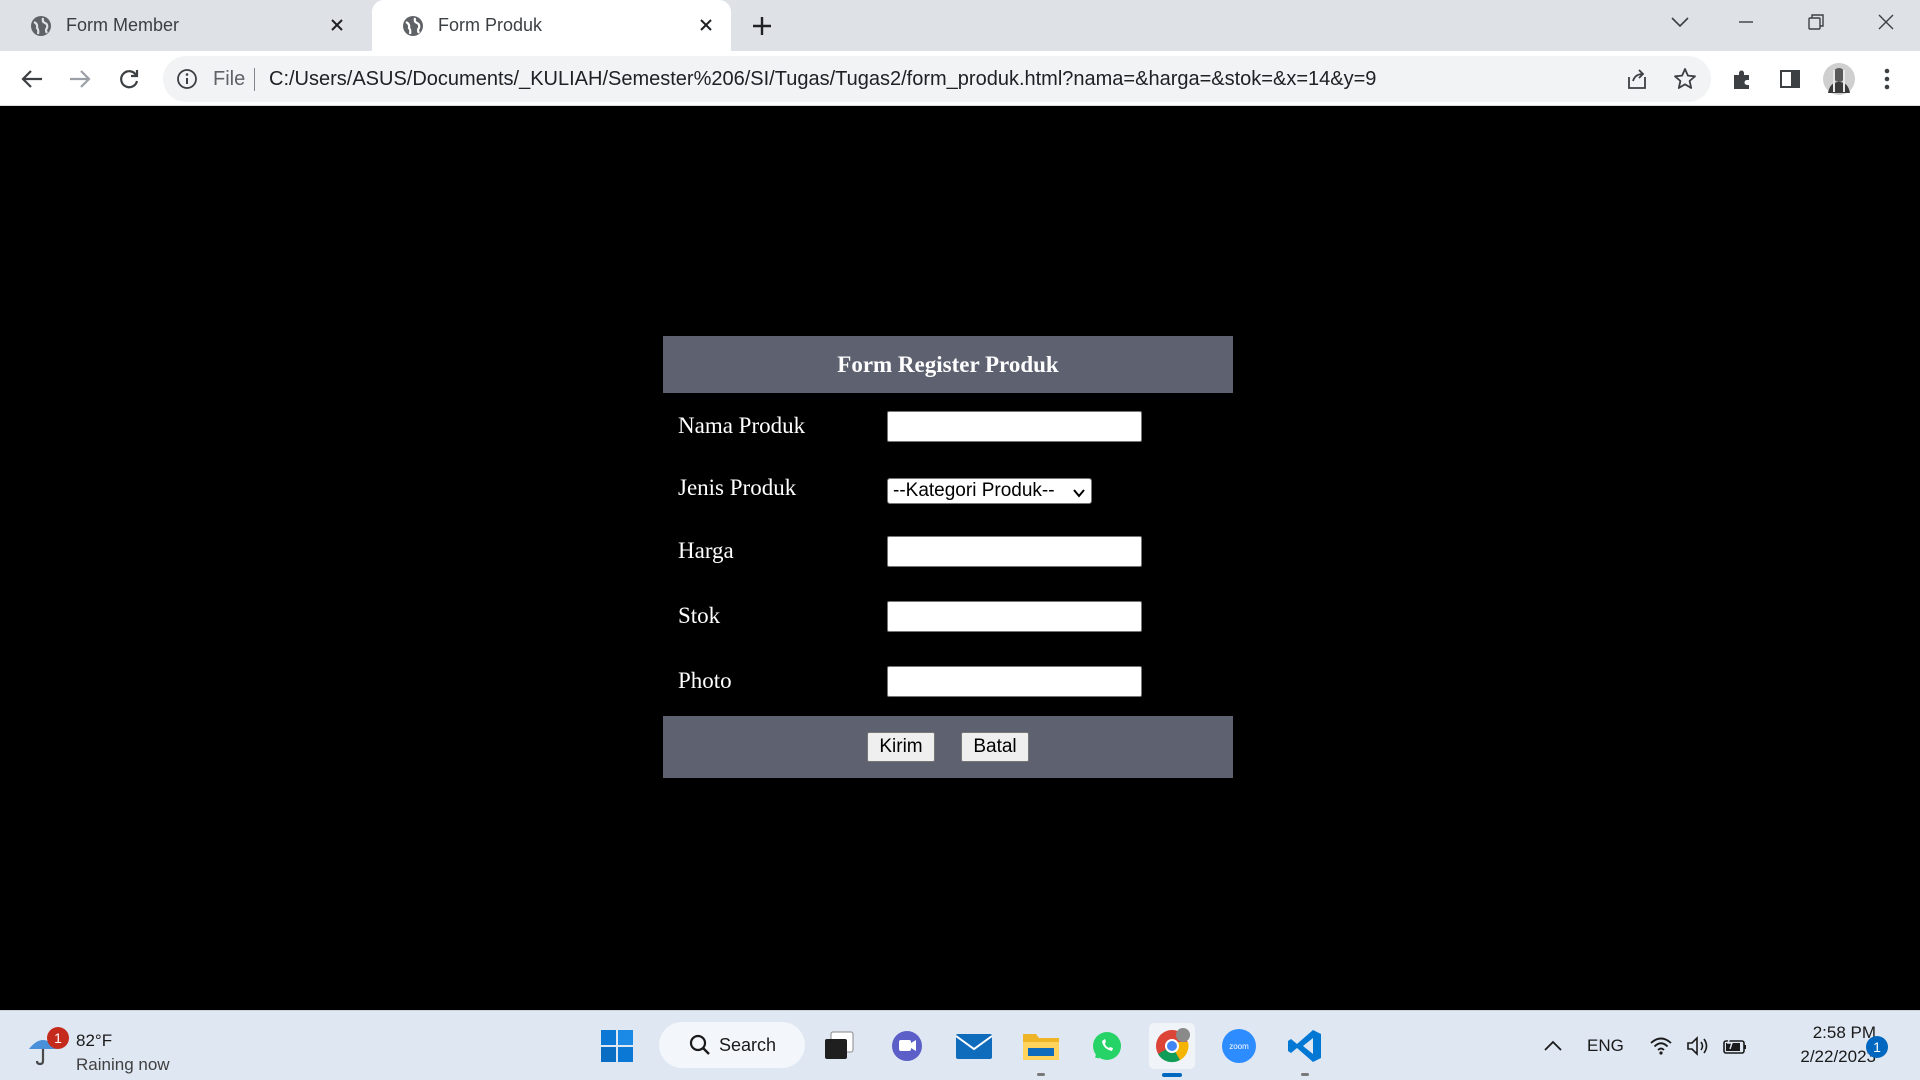  I want to click on form-title: Form Register Produk, so click(948, 364).